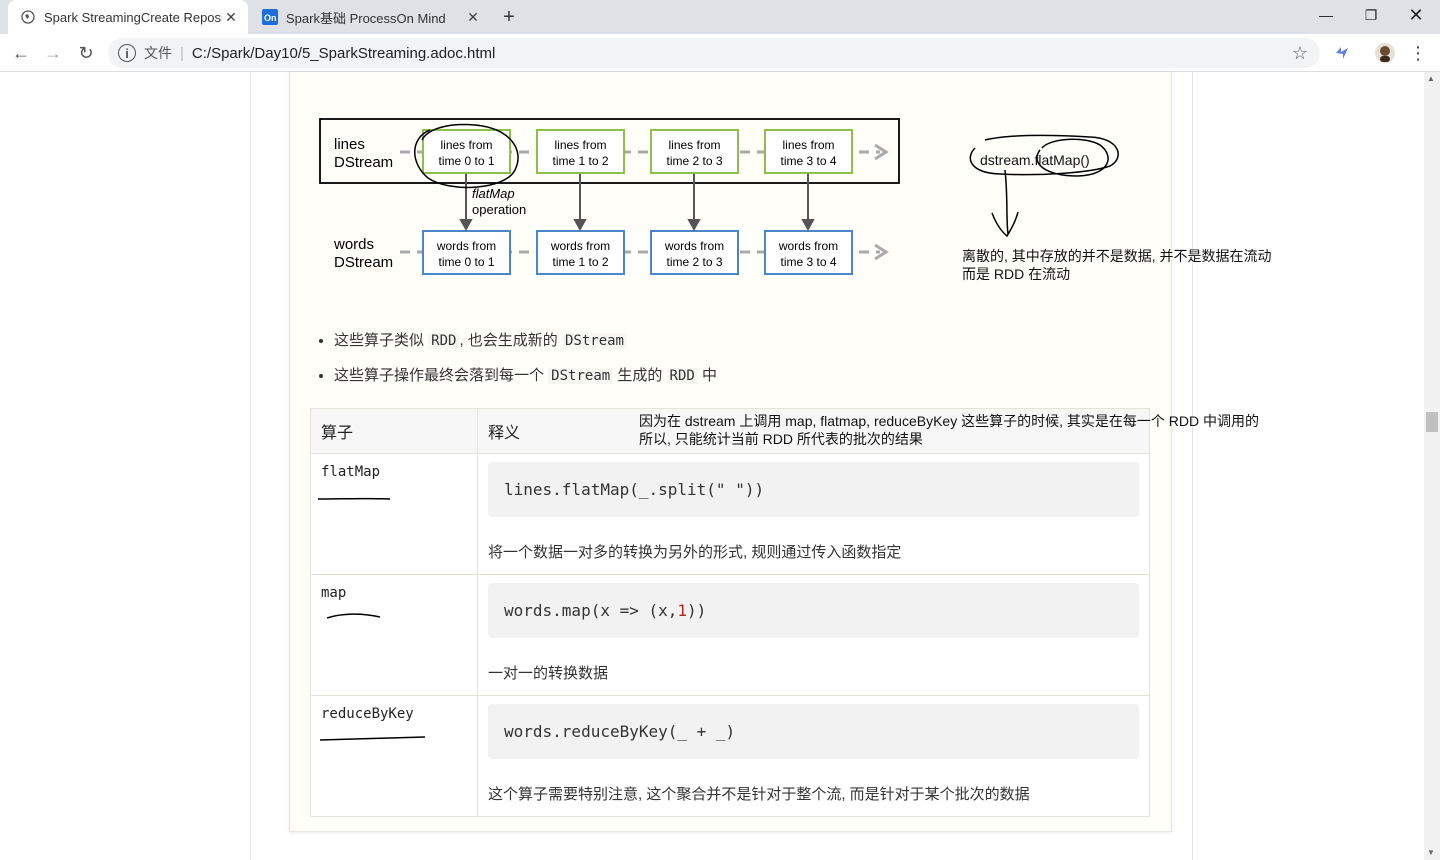 The image size is (1440, 860). I want to click on operator-description-cell: words.map(x => (x, 1)) 一对一的转换数据, so click(813, 635).